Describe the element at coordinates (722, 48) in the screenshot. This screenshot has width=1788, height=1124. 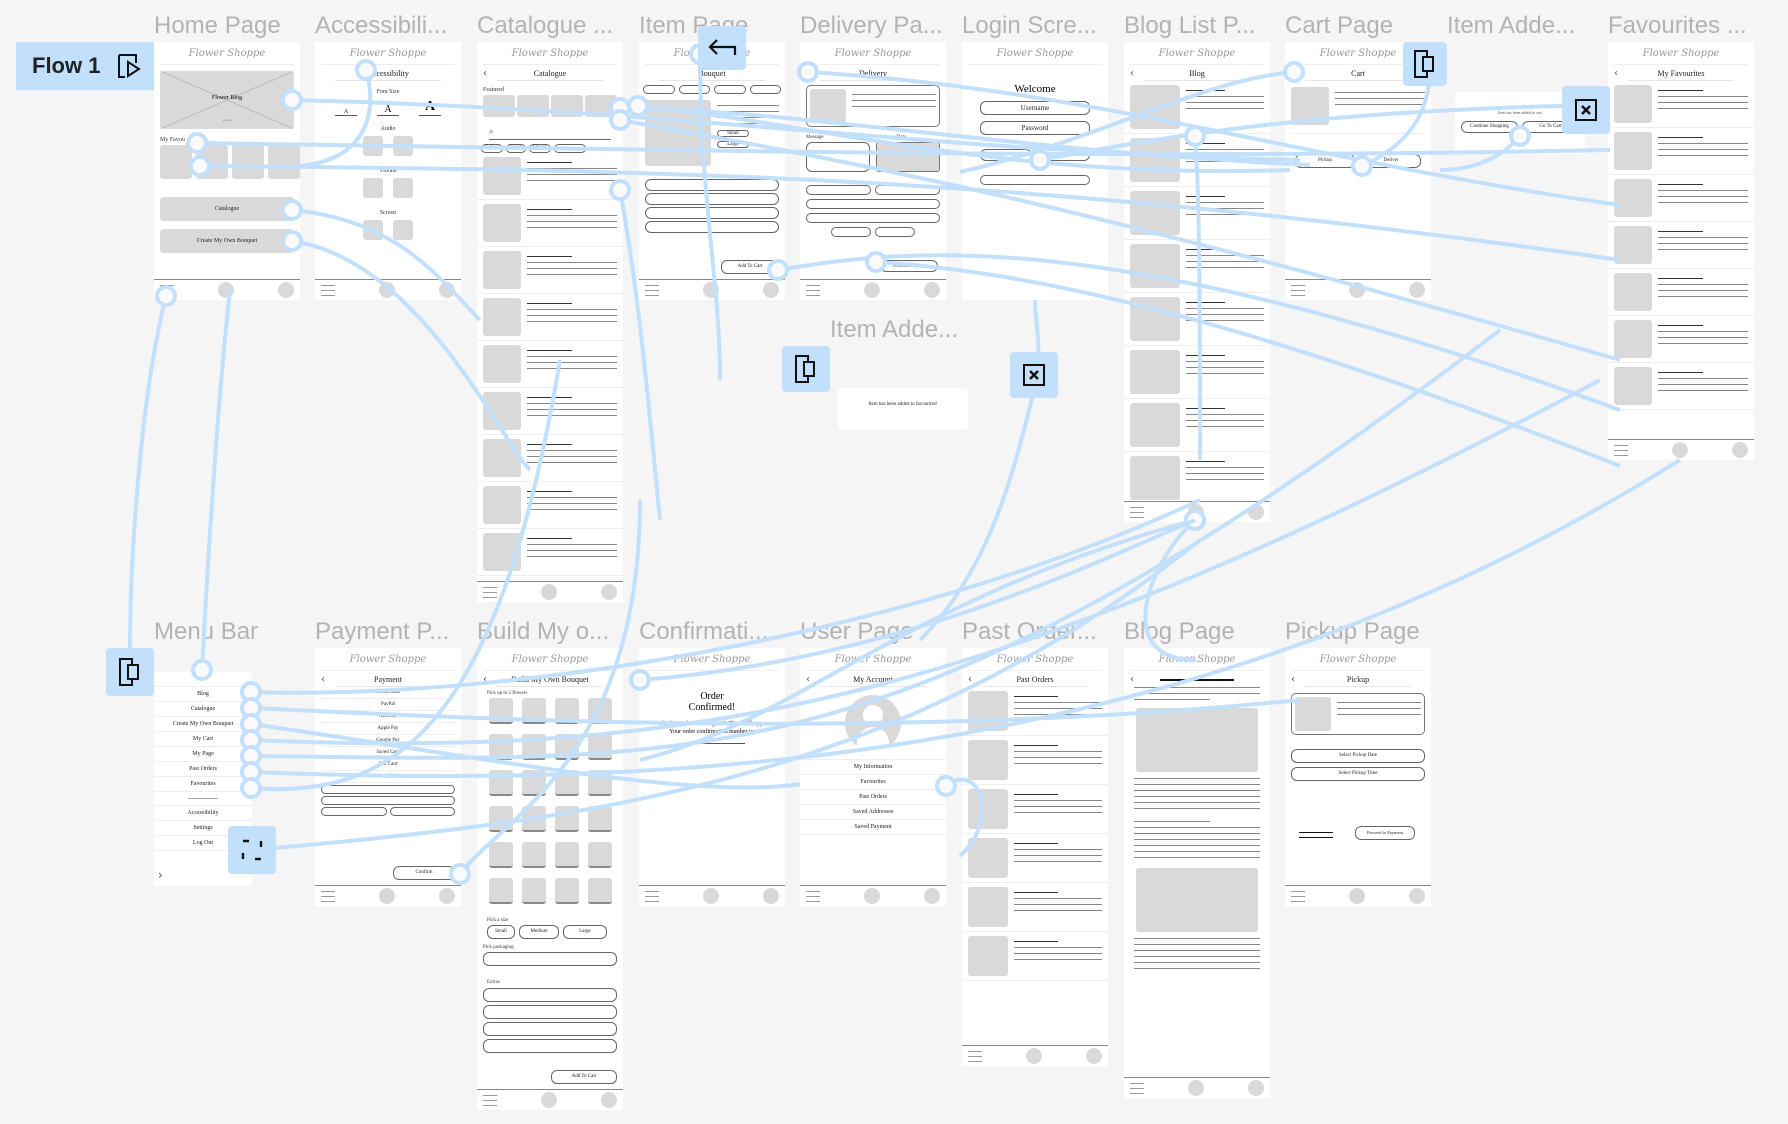
I see `back-action-badge` at that location.